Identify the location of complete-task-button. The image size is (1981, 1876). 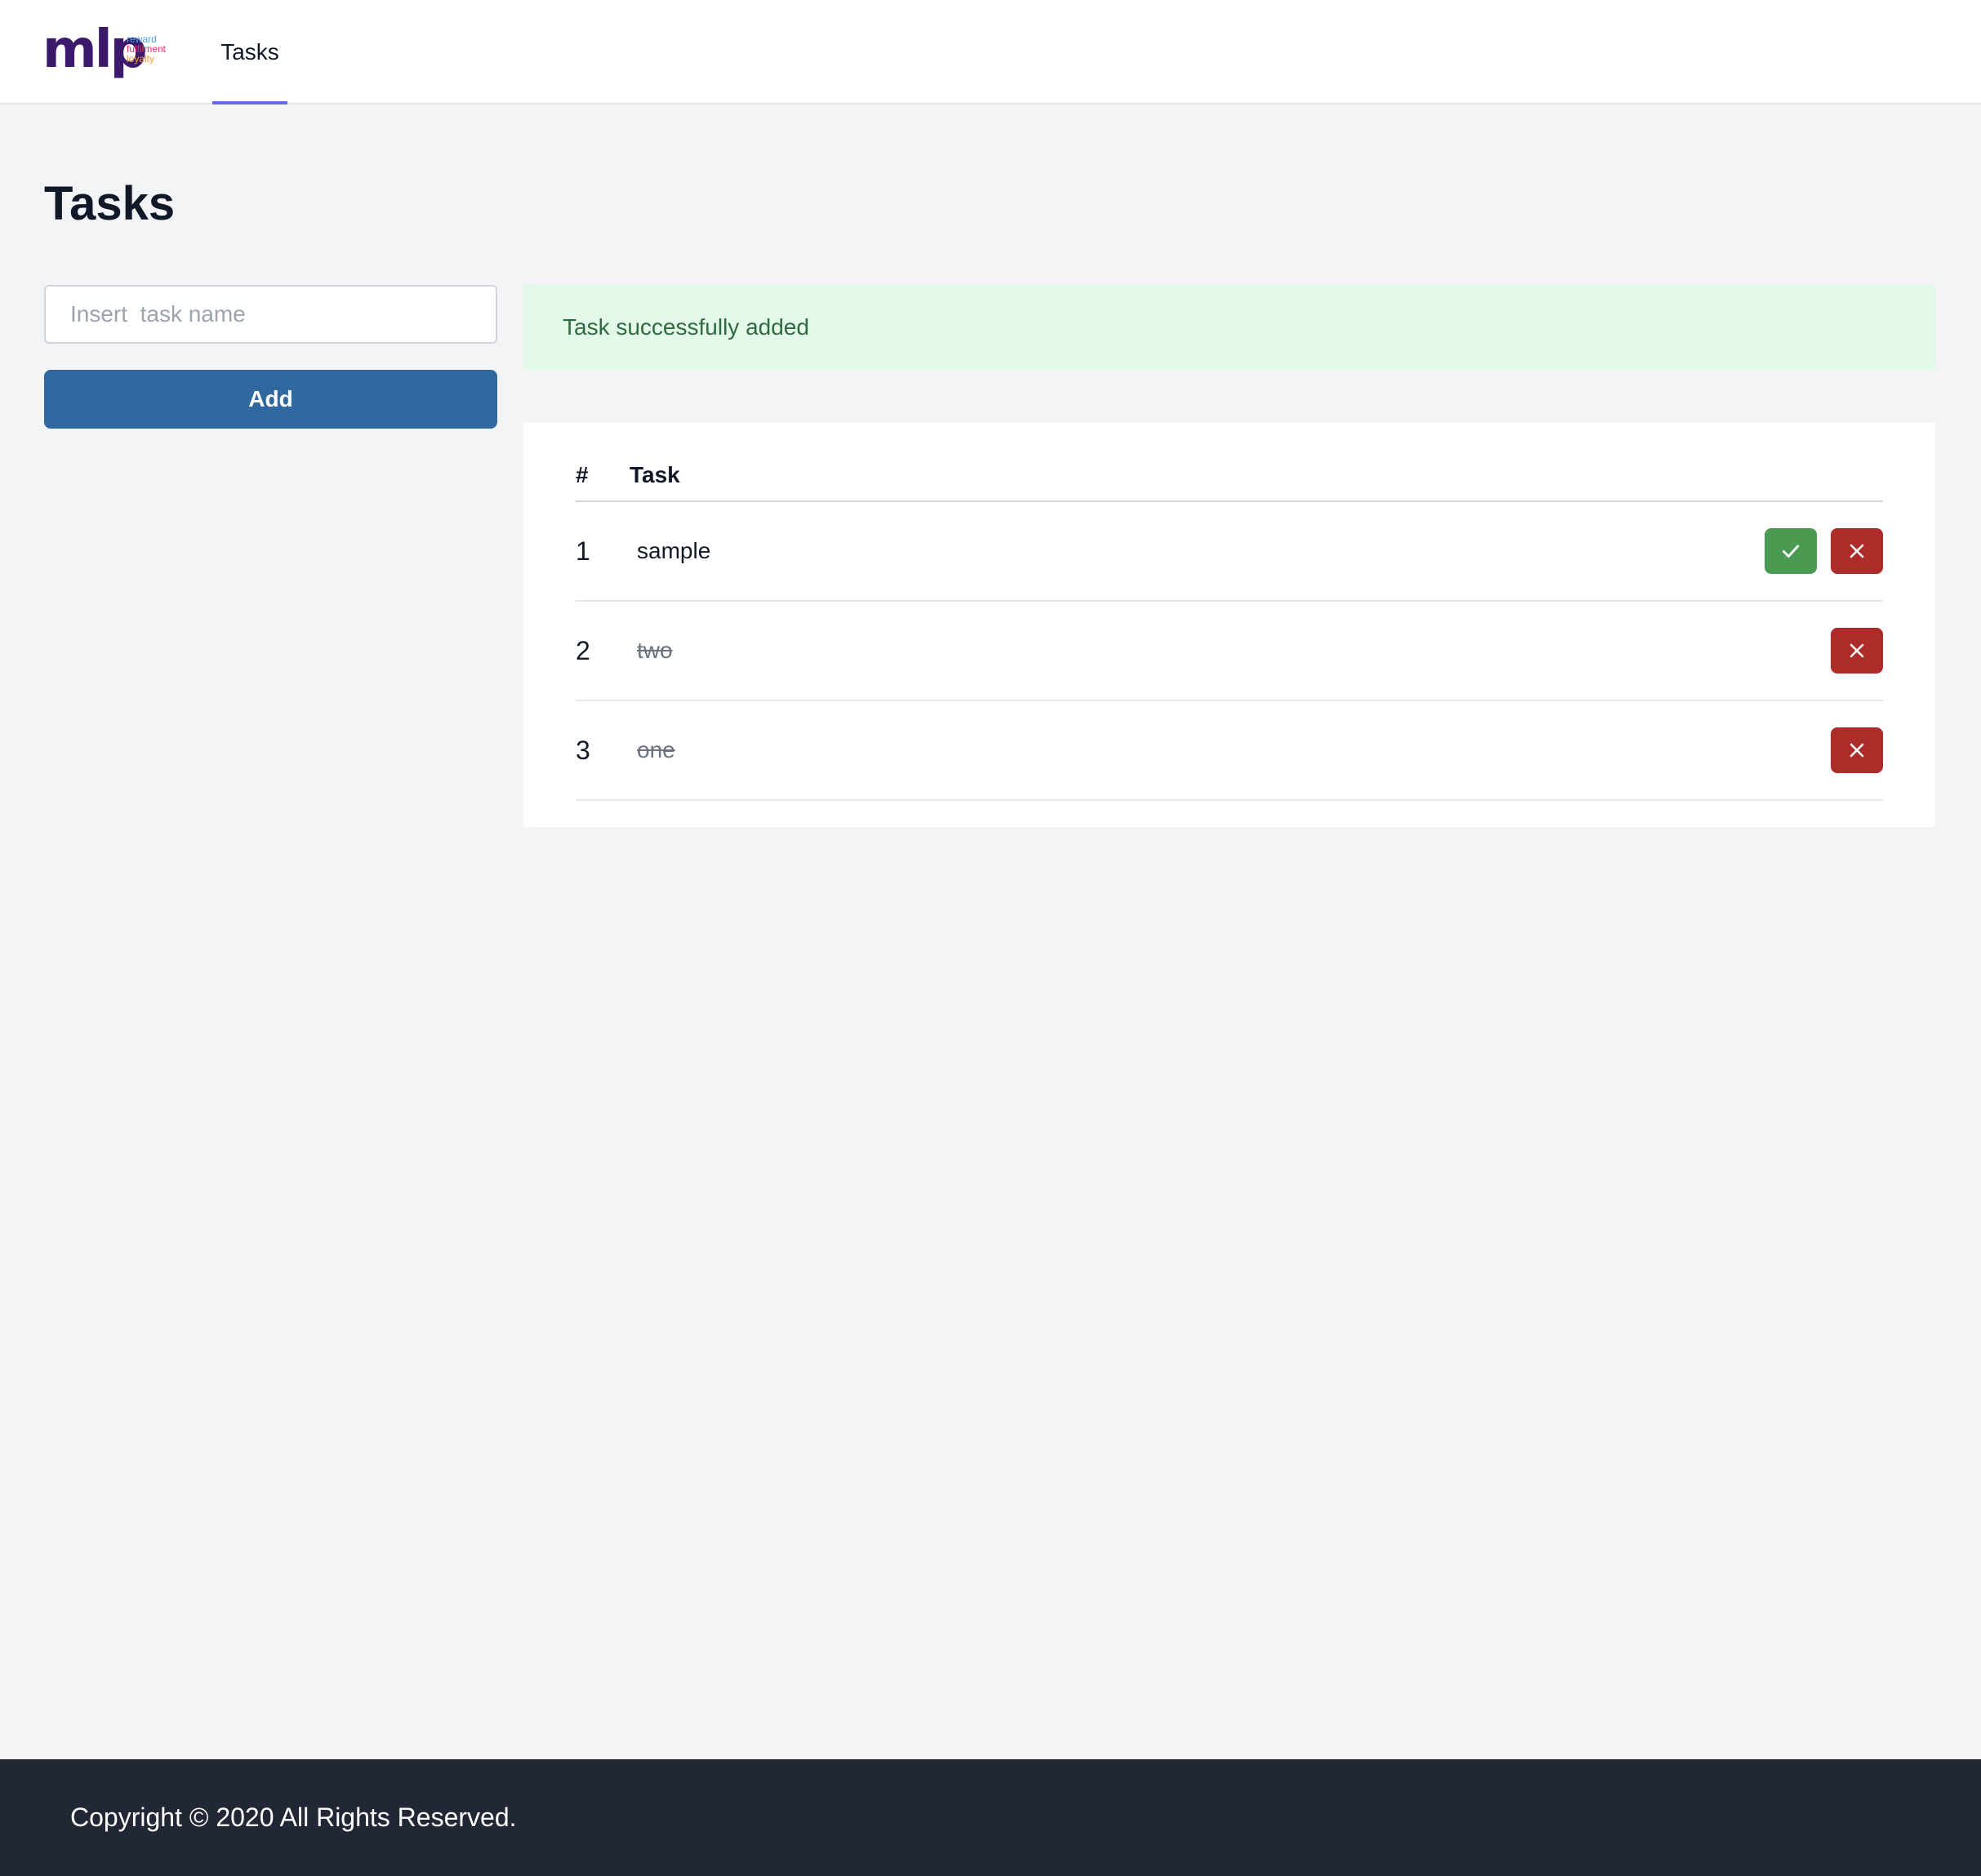
(1791, 551).